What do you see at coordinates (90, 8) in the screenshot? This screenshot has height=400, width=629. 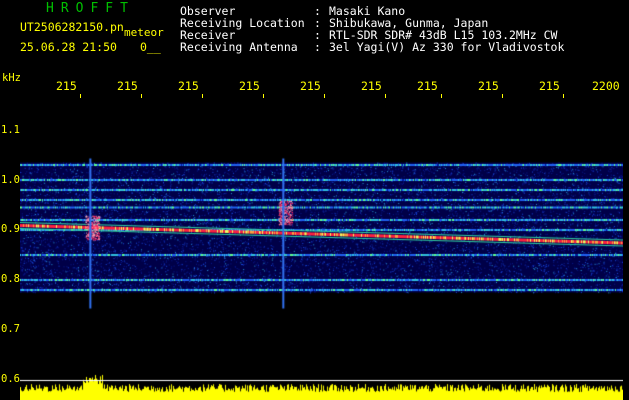 I see `hroft-logo: HROFFT` at bounding box center [90, 8].